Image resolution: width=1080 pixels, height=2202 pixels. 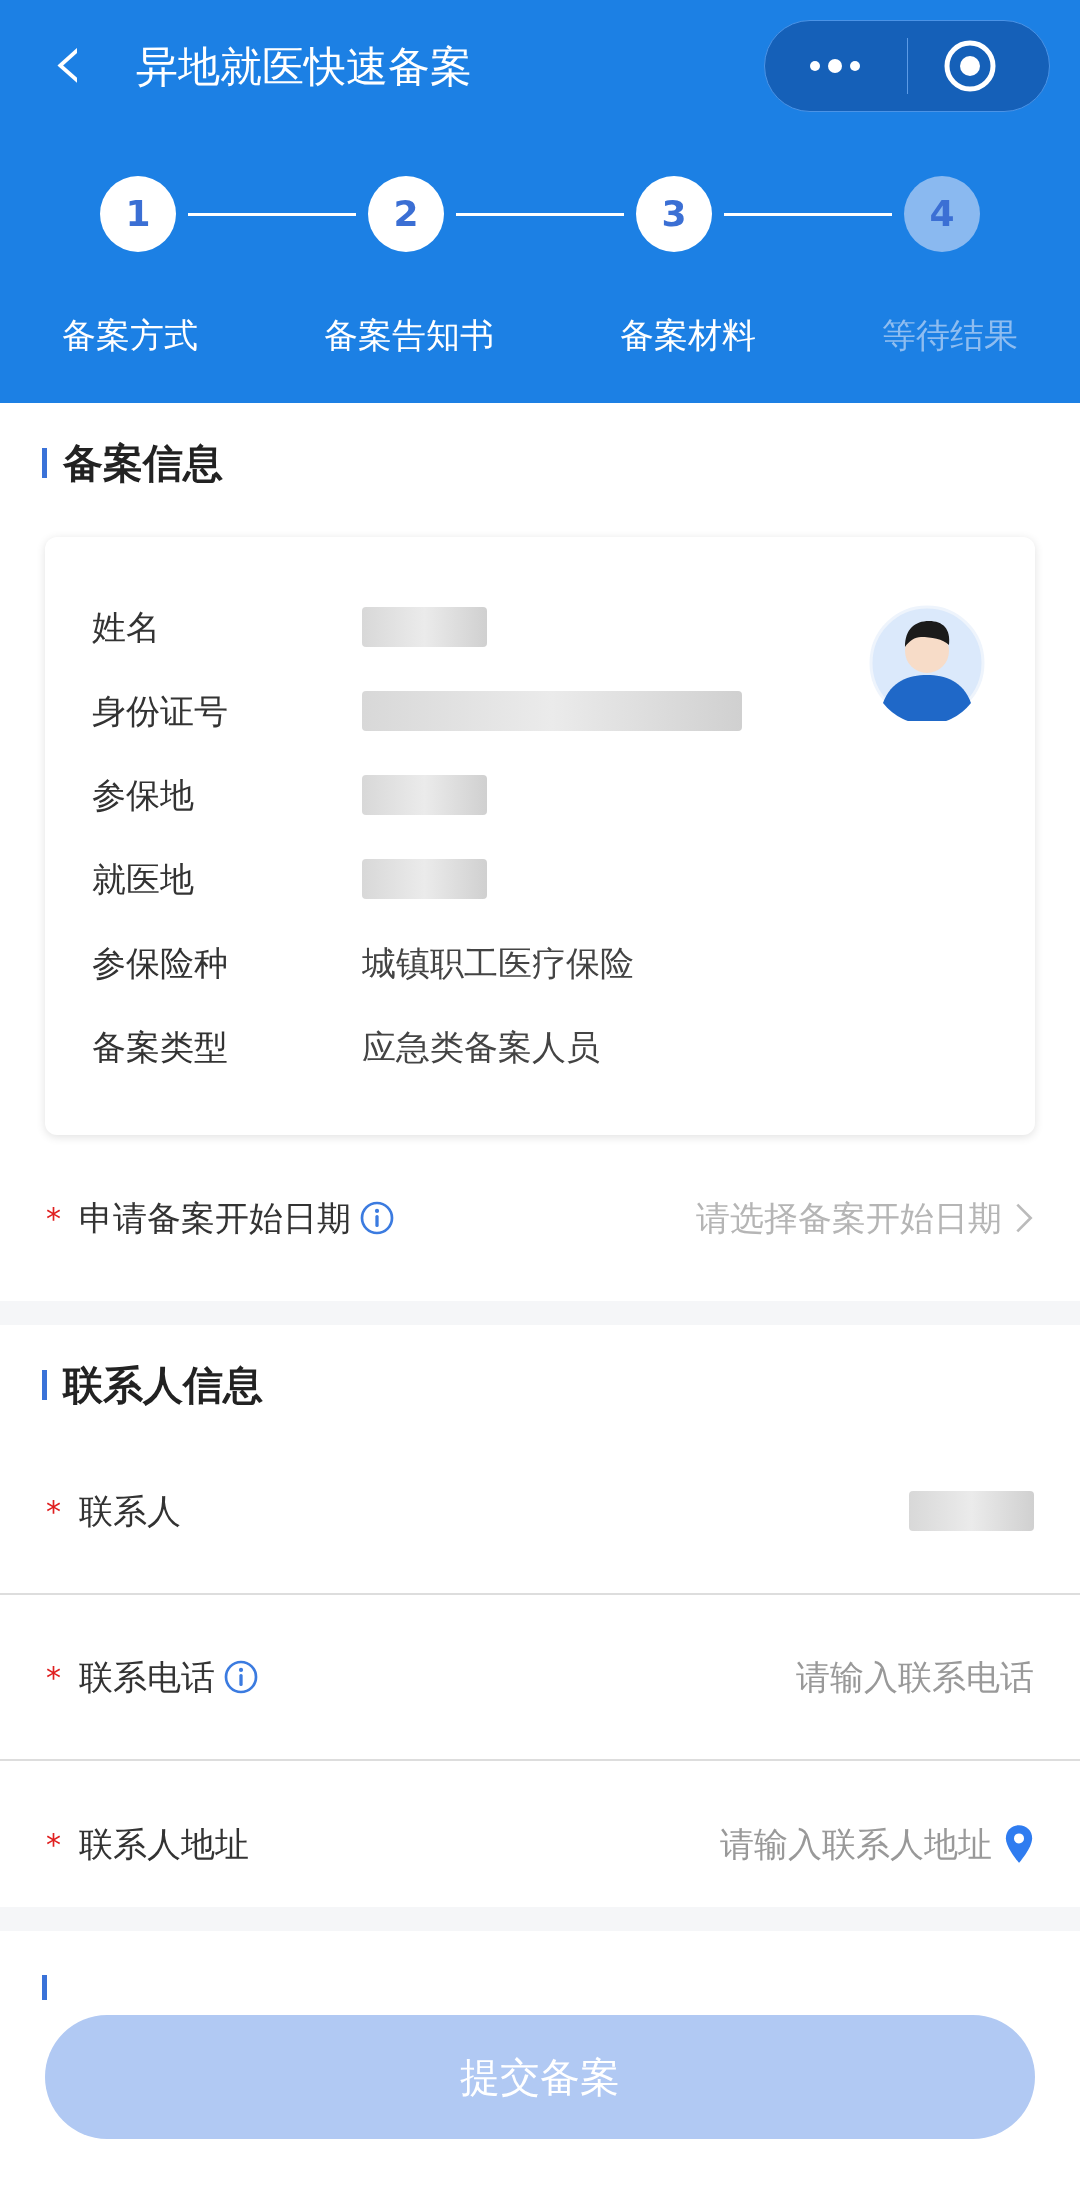 I want to click on step-label: 备案方式, so click(x=130, y=335).